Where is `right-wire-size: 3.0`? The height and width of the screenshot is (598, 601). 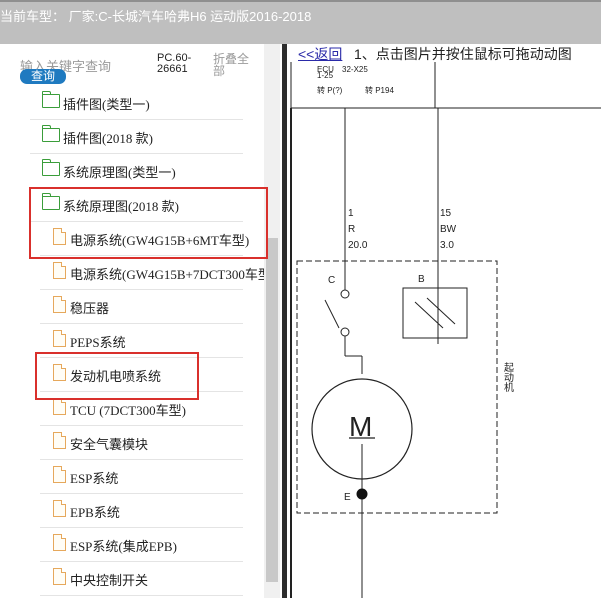
right-wire-size: 3.0 is located at coordinates (447, 245).